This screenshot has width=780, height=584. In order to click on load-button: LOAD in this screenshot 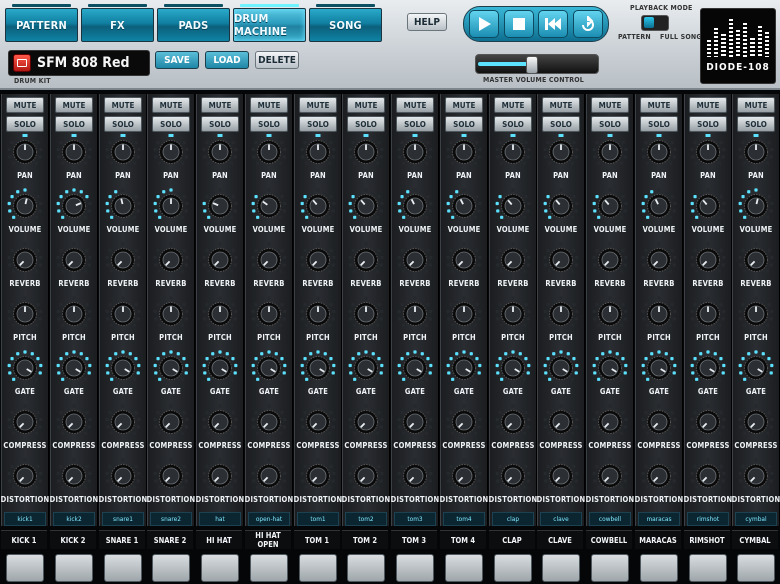, I will do `click(227, 60)`.